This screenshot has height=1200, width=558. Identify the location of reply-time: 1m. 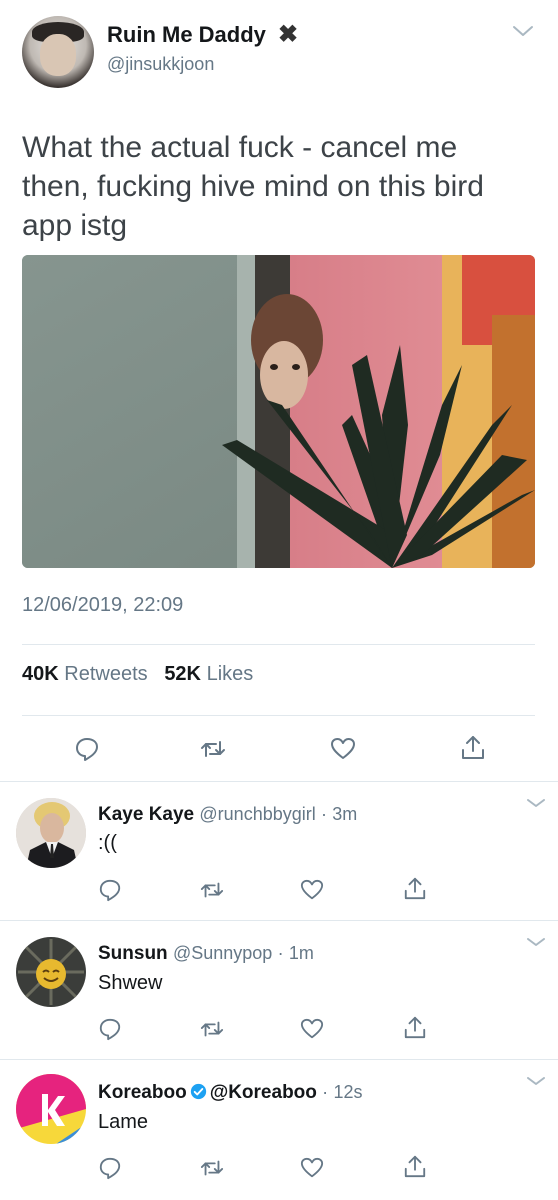
(301, 953).